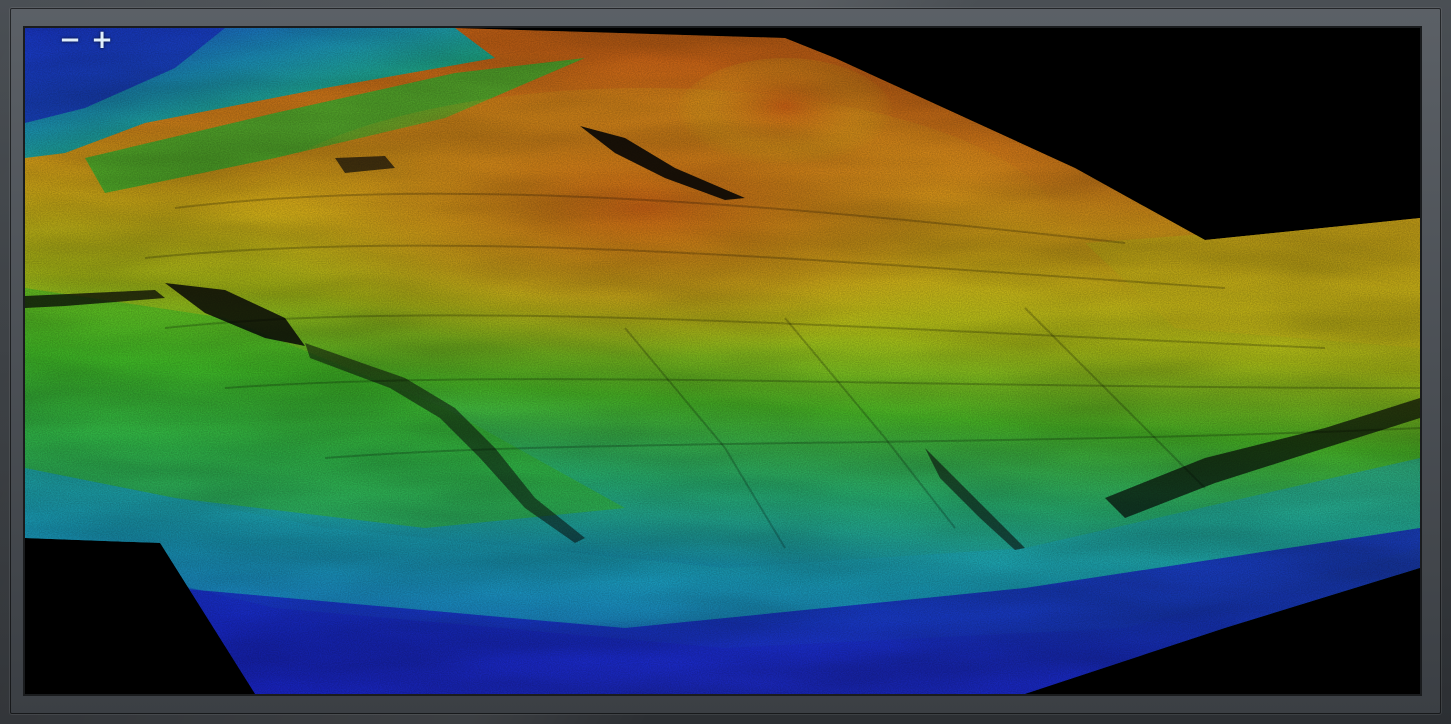  What do you see at coordinates (102, 40) in the screenshot?
I see `zoom-in-button: +` at bounding box center [102, 40].